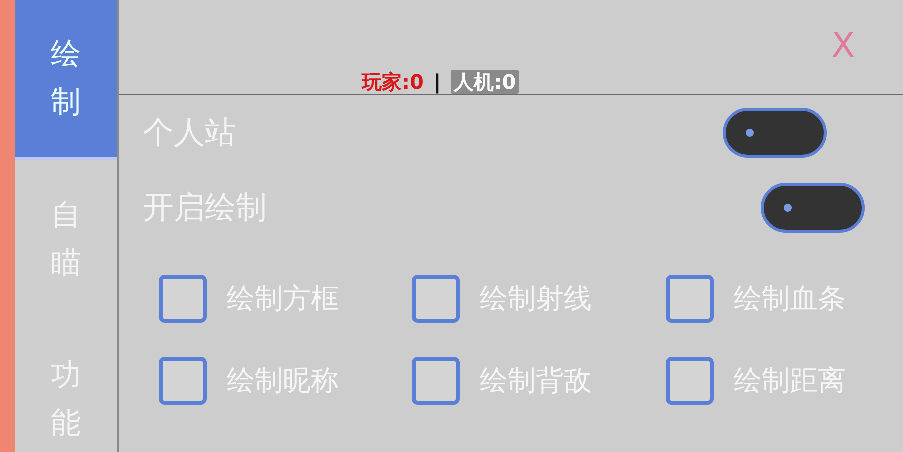  Describe the element at coordinates (843, 46) in the screenshot. I see `close-button: X` at that location.